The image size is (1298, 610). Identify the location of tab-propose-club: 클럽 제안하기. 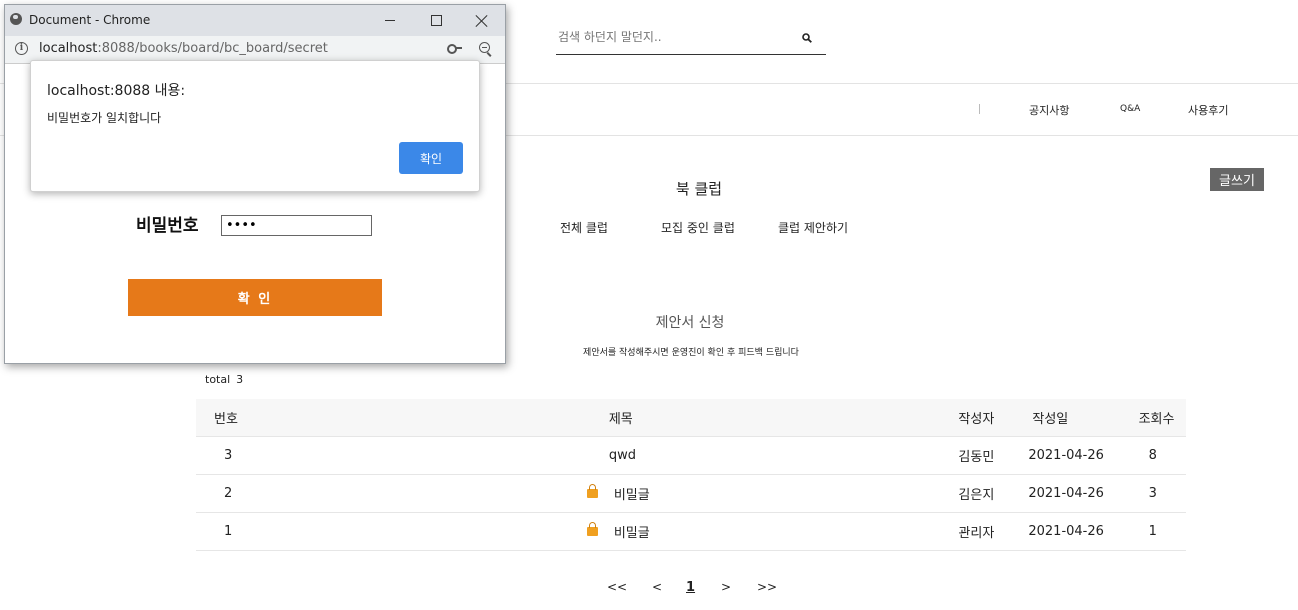
(813, 227).